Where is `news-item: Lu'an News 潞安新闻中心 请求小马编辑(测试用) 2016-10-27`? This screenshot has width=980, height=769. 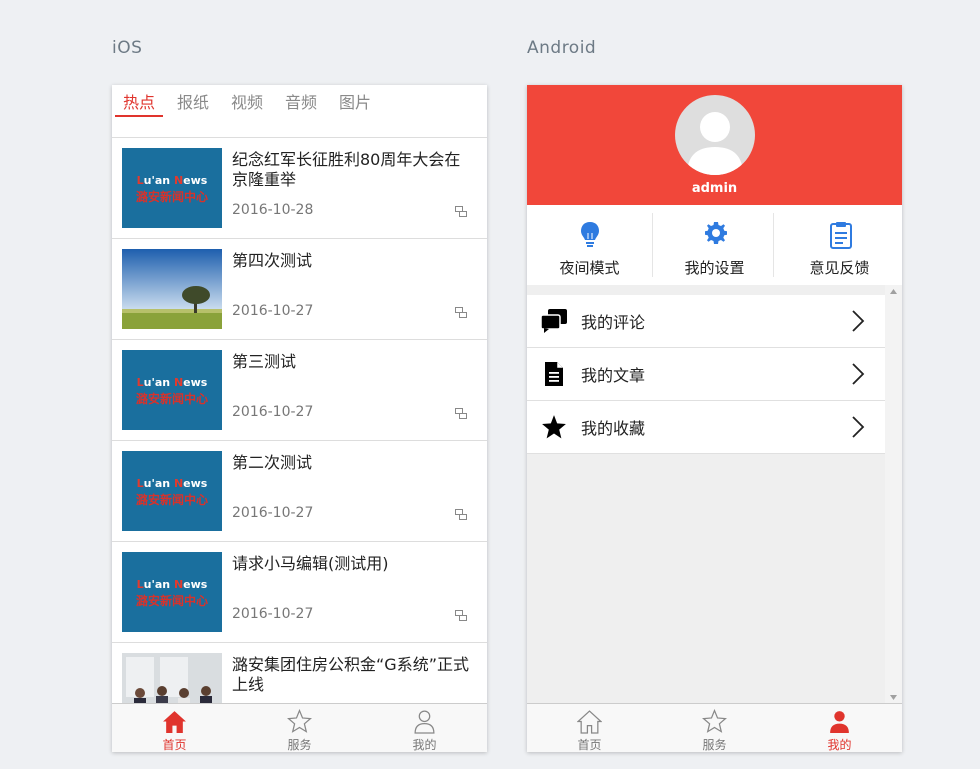 news-item: Lu'an News 潞安新闻中心 请求小马编辑(测试用) 2016-10-27 is located at coordinates (299, 592).